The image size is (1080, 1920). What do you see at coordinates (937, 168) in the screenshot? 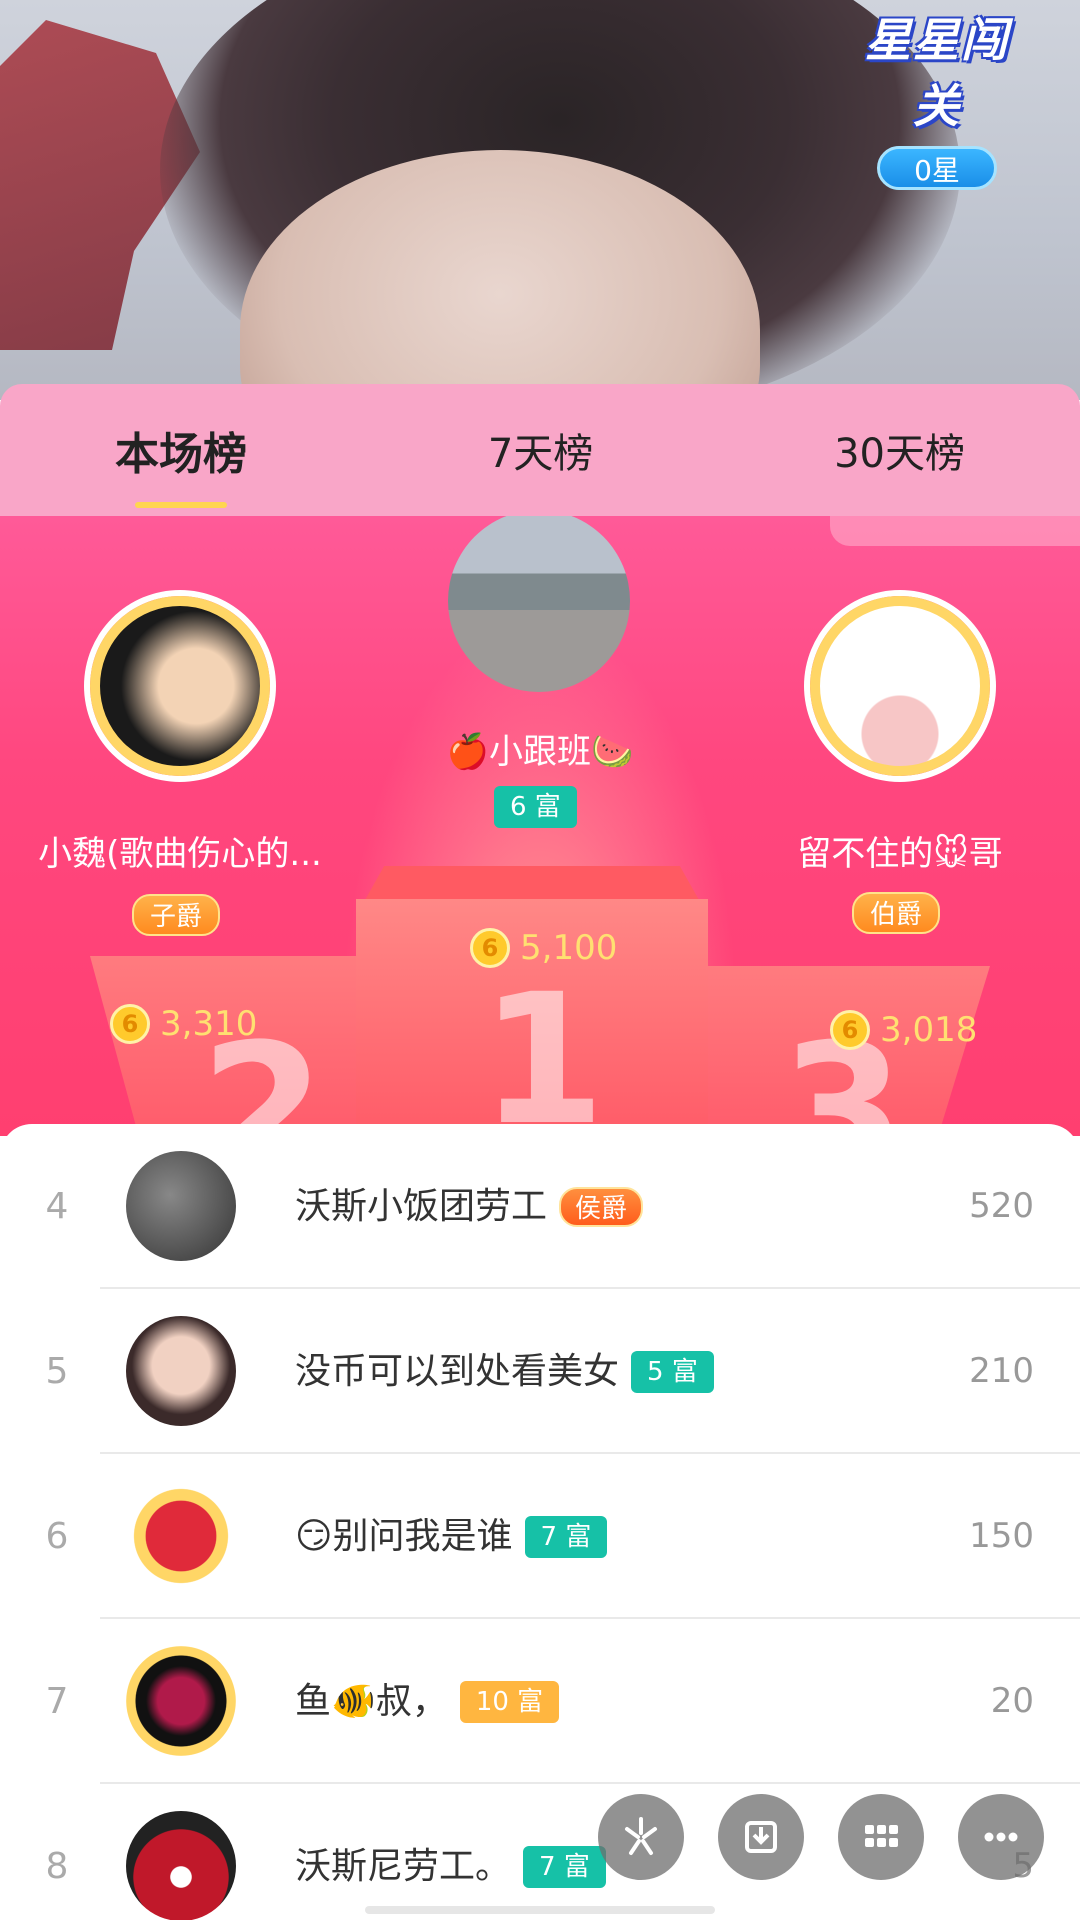
I see `star-count-pill: 0星` at bounding box center [937, 168].